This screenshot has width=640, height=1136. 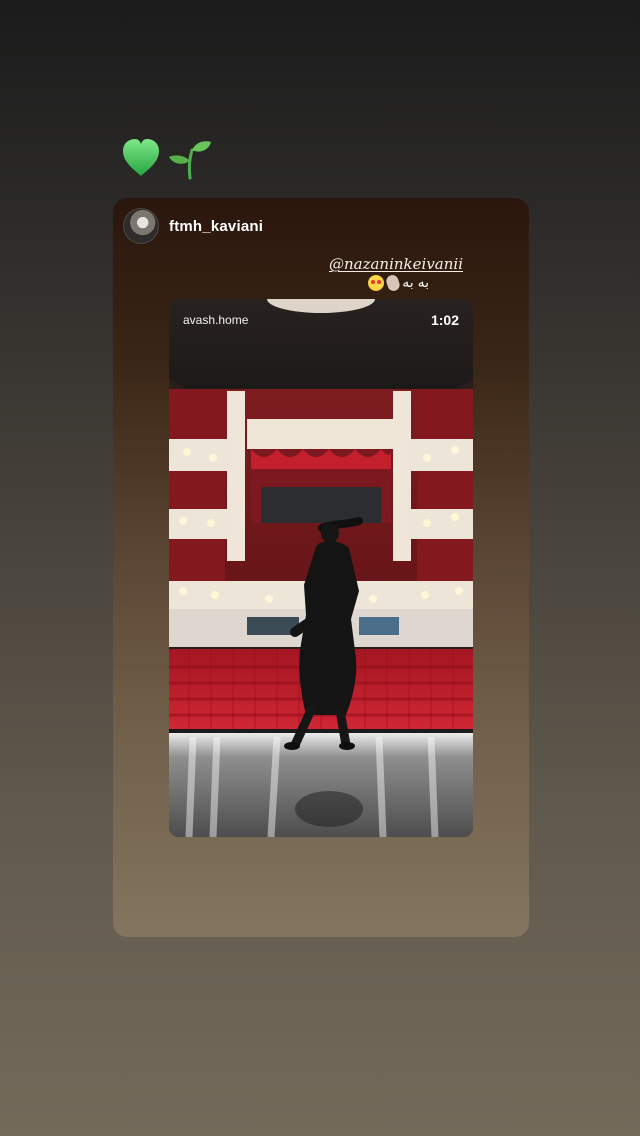 I want to click on video-source-label: avash.home, so click(x=216, y=320).